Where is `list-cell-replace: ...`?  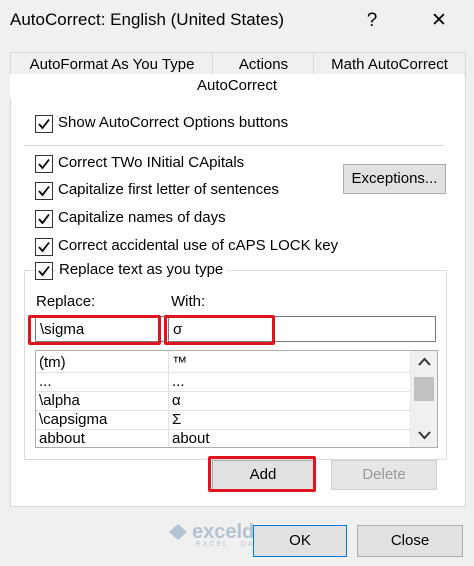
list-cell-replace: ... is located at coordinates (45, 381).